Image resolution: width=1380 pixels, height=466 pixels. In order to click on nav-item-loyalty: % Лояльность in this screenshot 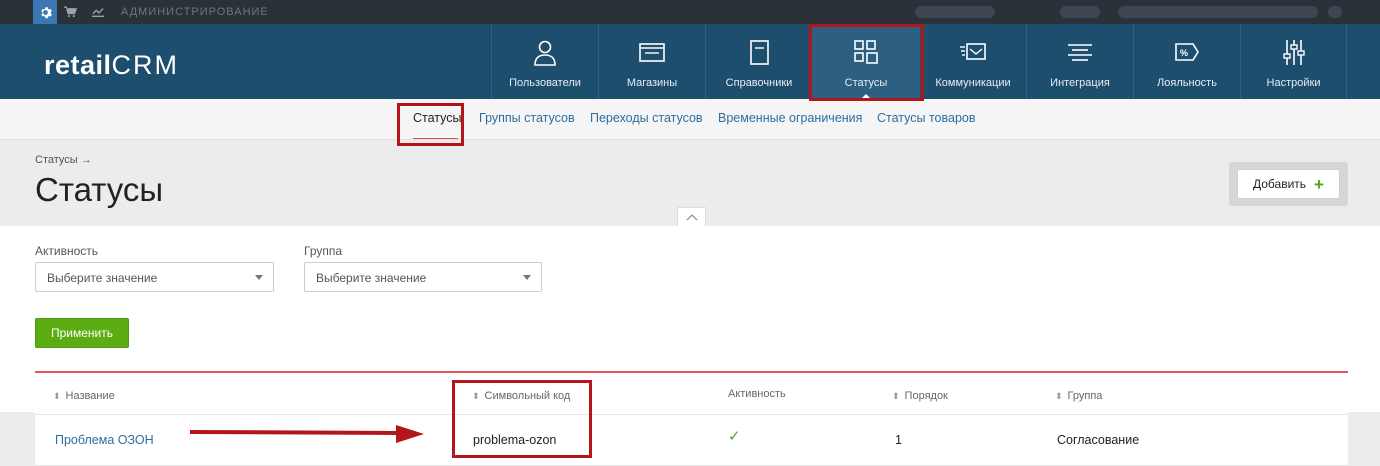, I will do `click(1186, 61)`.